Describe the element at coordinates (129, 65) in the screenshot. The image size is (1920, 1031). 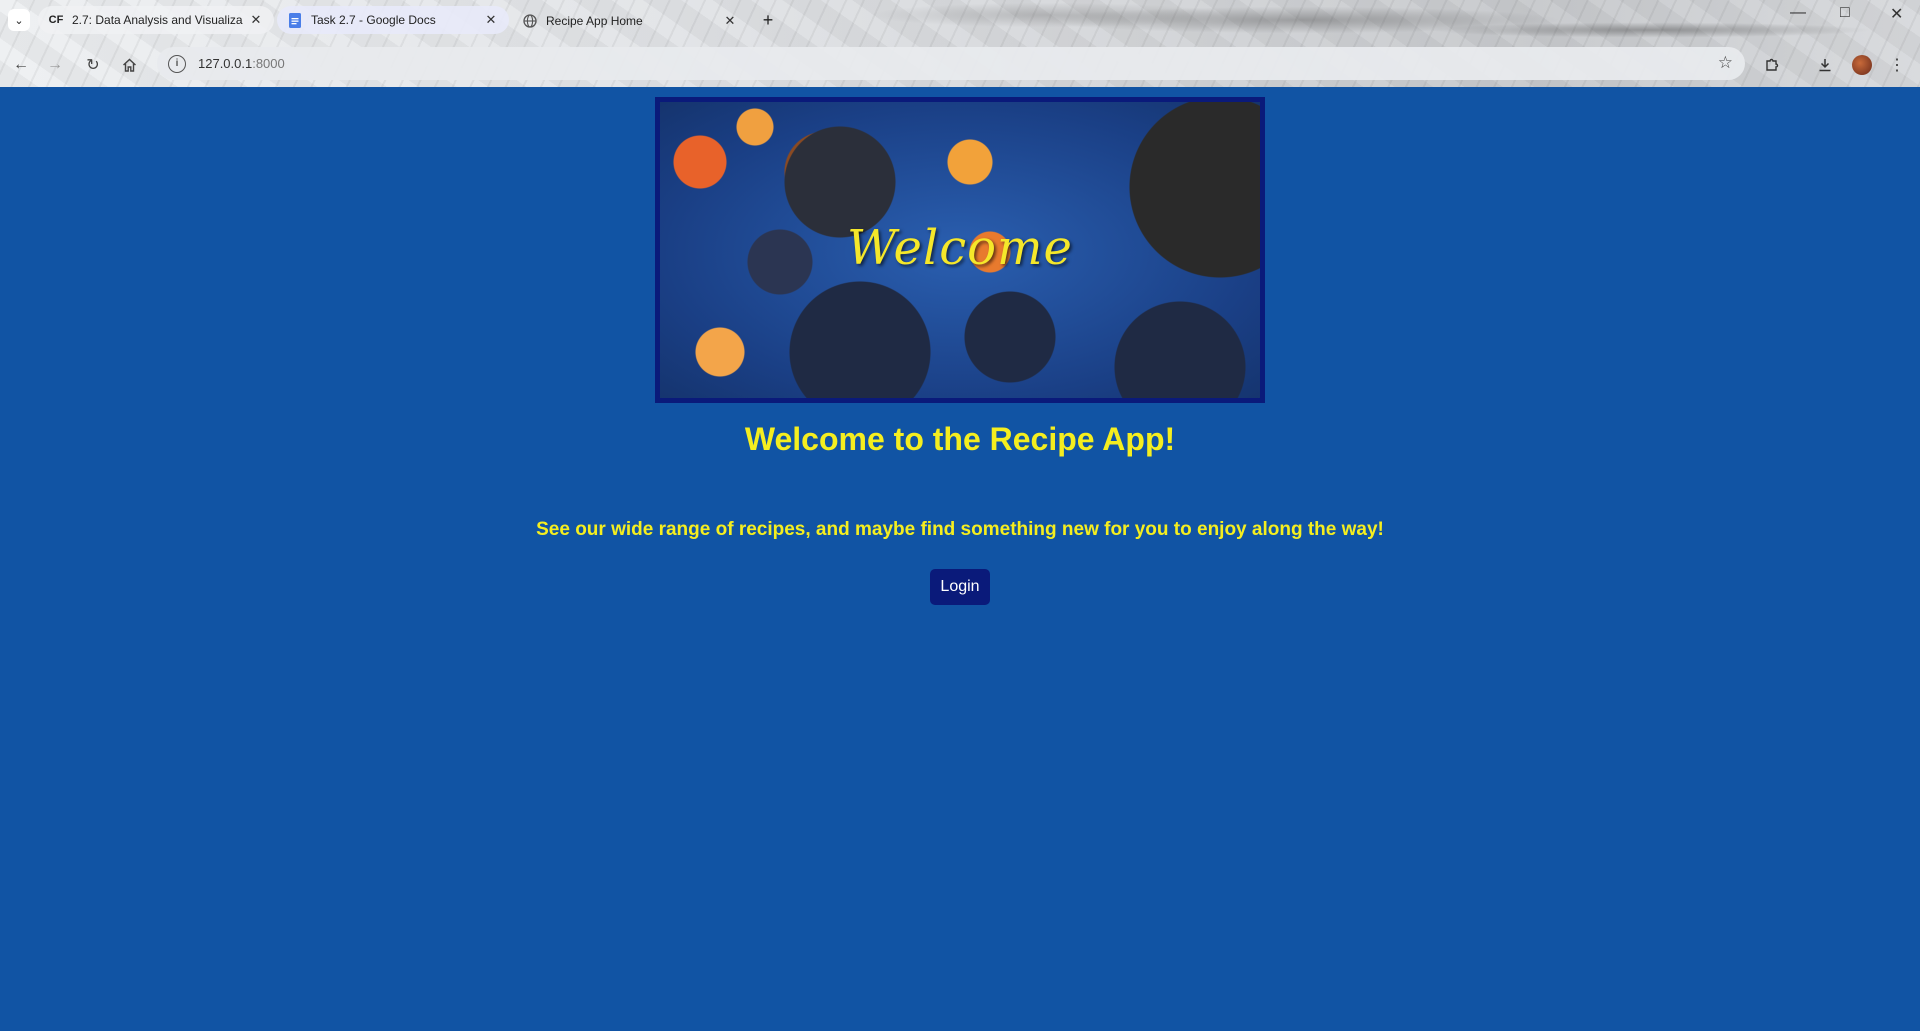
I see `home-icon` at that location.